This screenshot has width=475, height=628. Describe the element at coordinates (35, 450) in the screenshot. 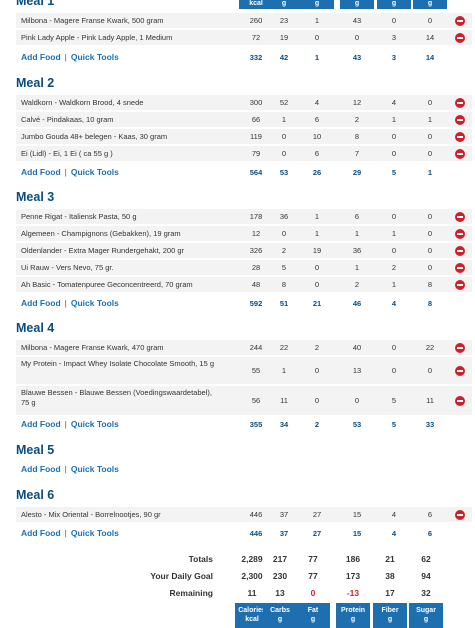

I see `meal-title: Meal 5` at that location.